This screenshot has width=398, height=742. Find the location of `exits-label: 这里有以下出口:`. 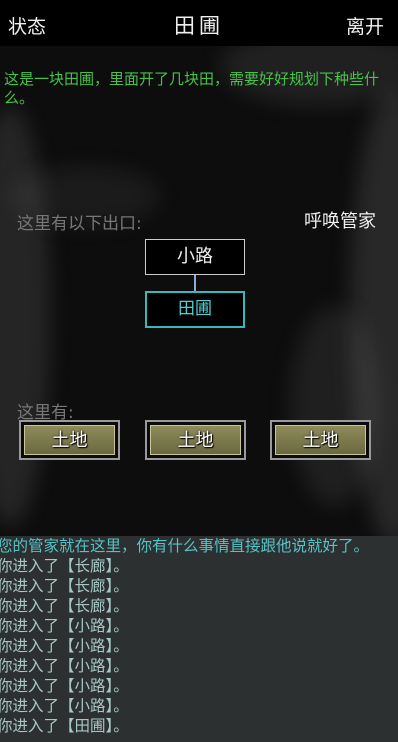

exits-label: 这里有以下出口: is located at coordinates (79, 224).